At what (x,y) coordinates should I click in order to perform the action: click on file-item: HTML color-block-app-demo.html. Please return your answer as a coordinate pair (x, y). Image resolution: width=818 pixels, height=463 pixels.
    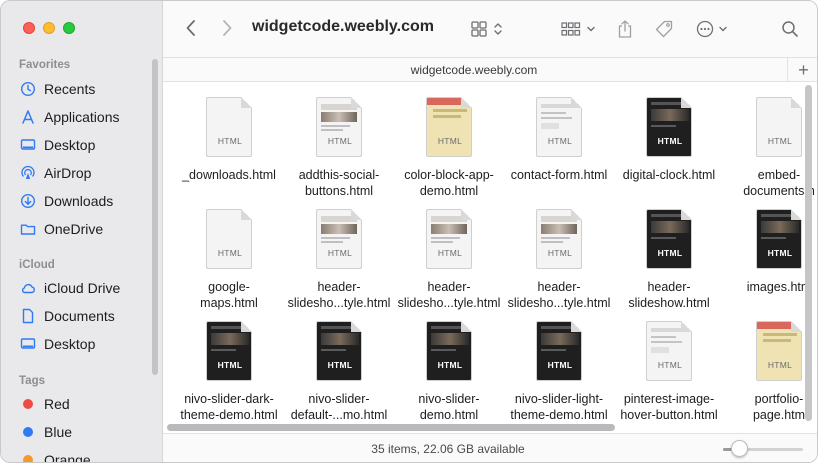
    Looking at the image, I should click on (449, 148).